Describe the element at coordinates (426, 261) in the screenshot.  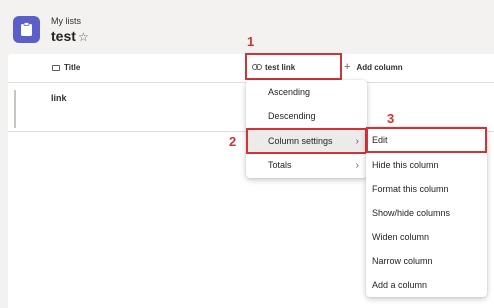
I see `submenu-item-narrow-column: Narrow column` at that location.